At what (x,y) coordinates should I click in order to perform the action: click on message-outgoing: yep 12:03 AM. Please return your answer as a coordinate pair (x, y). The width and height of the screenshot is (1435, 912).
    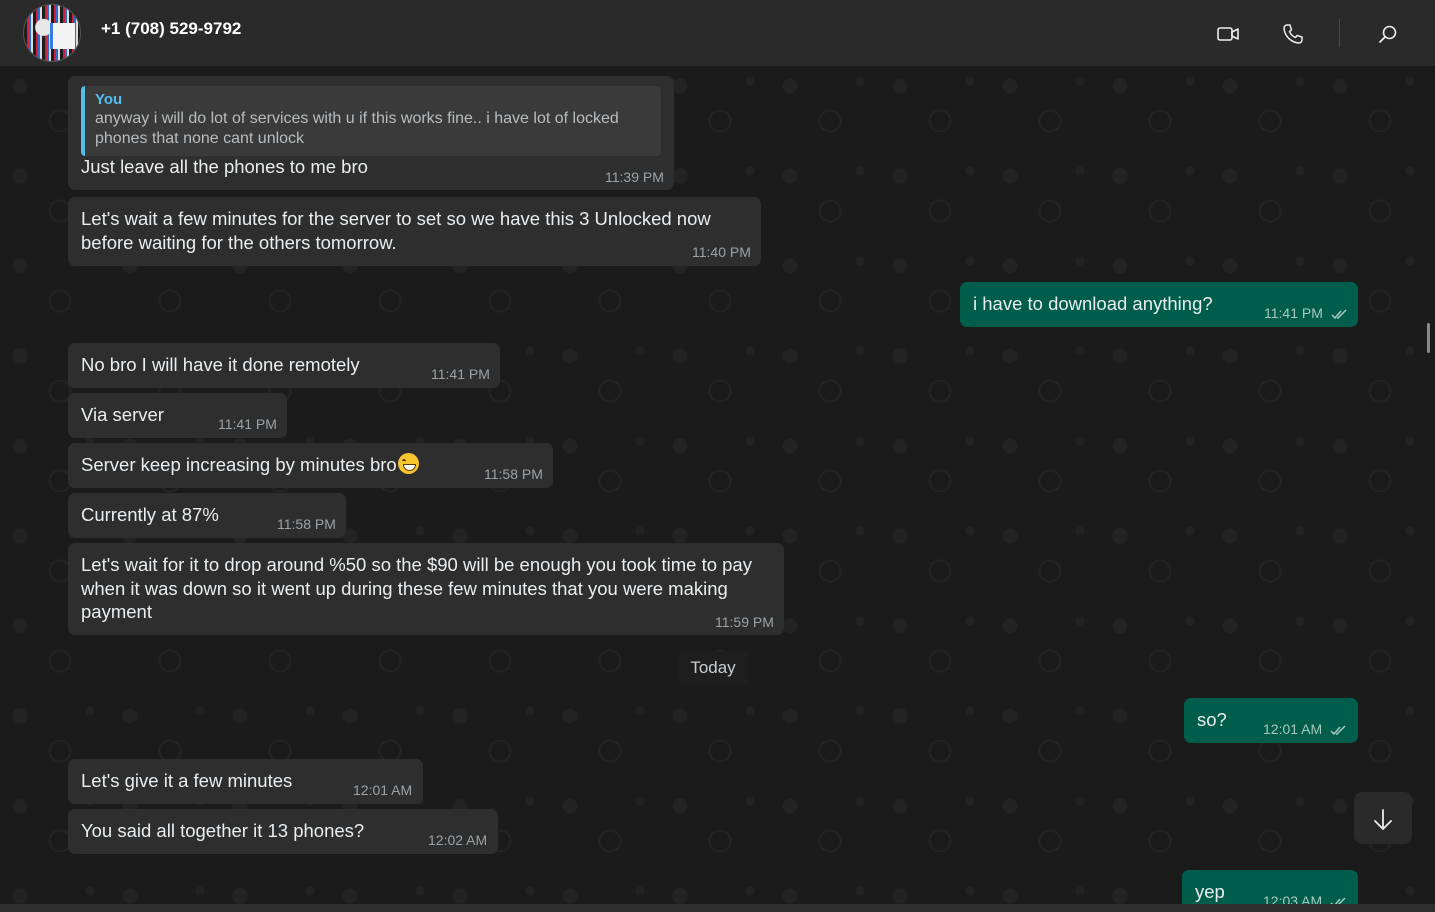
    Looking at the image, I should click on (1270, 887).